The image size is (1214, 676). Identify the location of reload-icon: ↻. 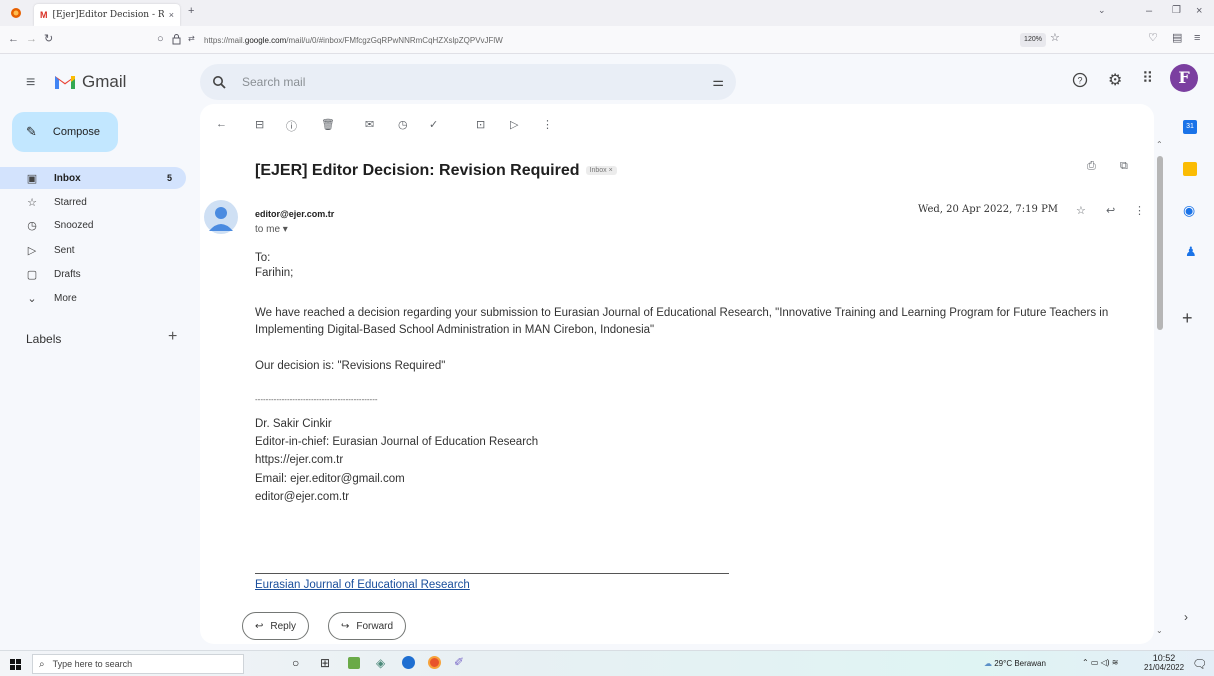
(48, 39).